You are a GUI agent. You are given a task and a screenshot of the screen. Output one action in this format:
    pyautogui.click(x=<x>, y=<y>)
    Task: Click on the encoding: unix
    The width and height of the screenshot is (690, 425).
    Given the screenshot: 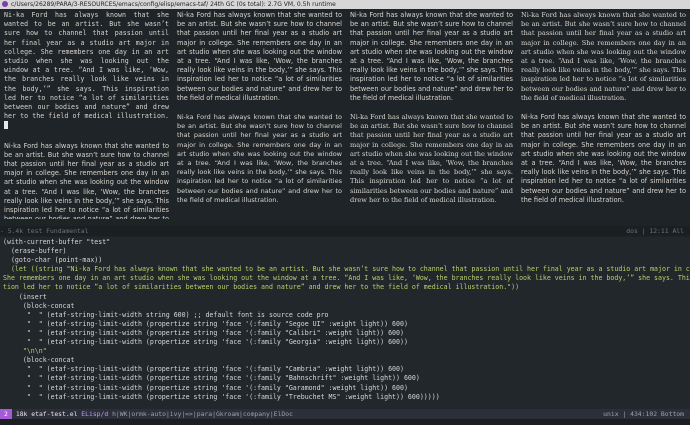 What is the action you would take?
    pyautogui.click(x=611, y=414)
    